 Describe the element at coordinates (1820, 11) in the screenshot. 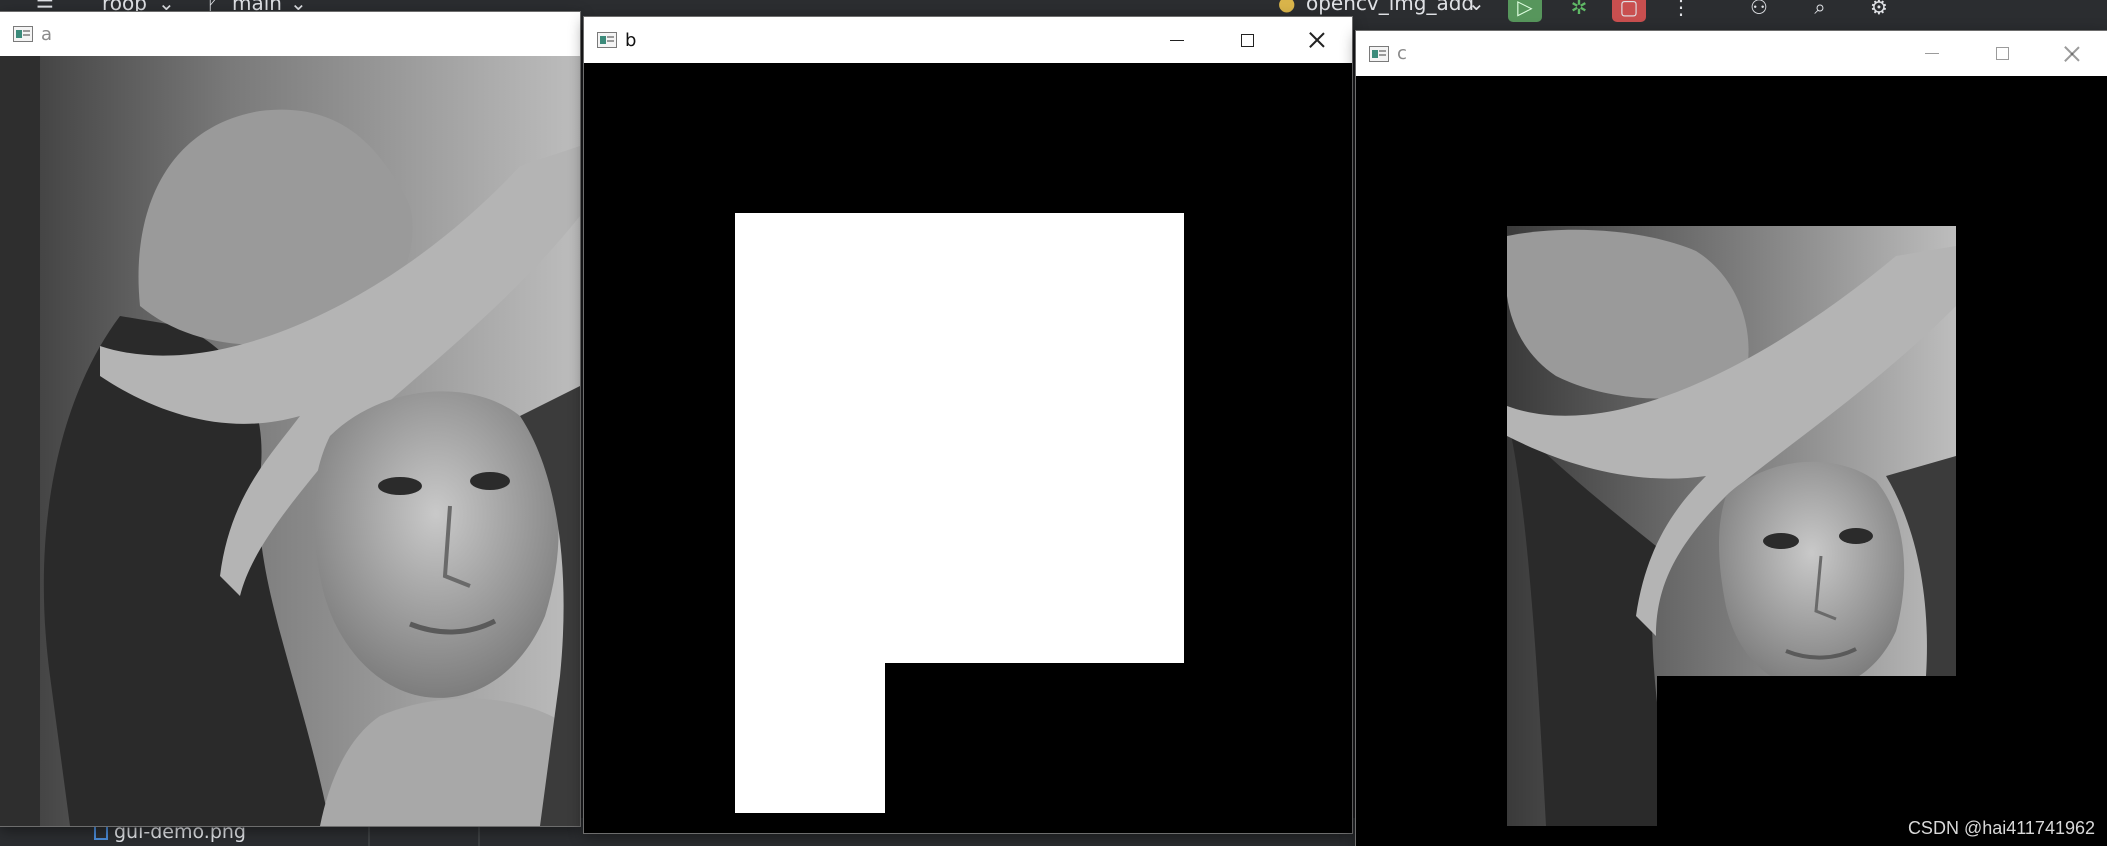

I see `search-icon: ⌕` at that location.